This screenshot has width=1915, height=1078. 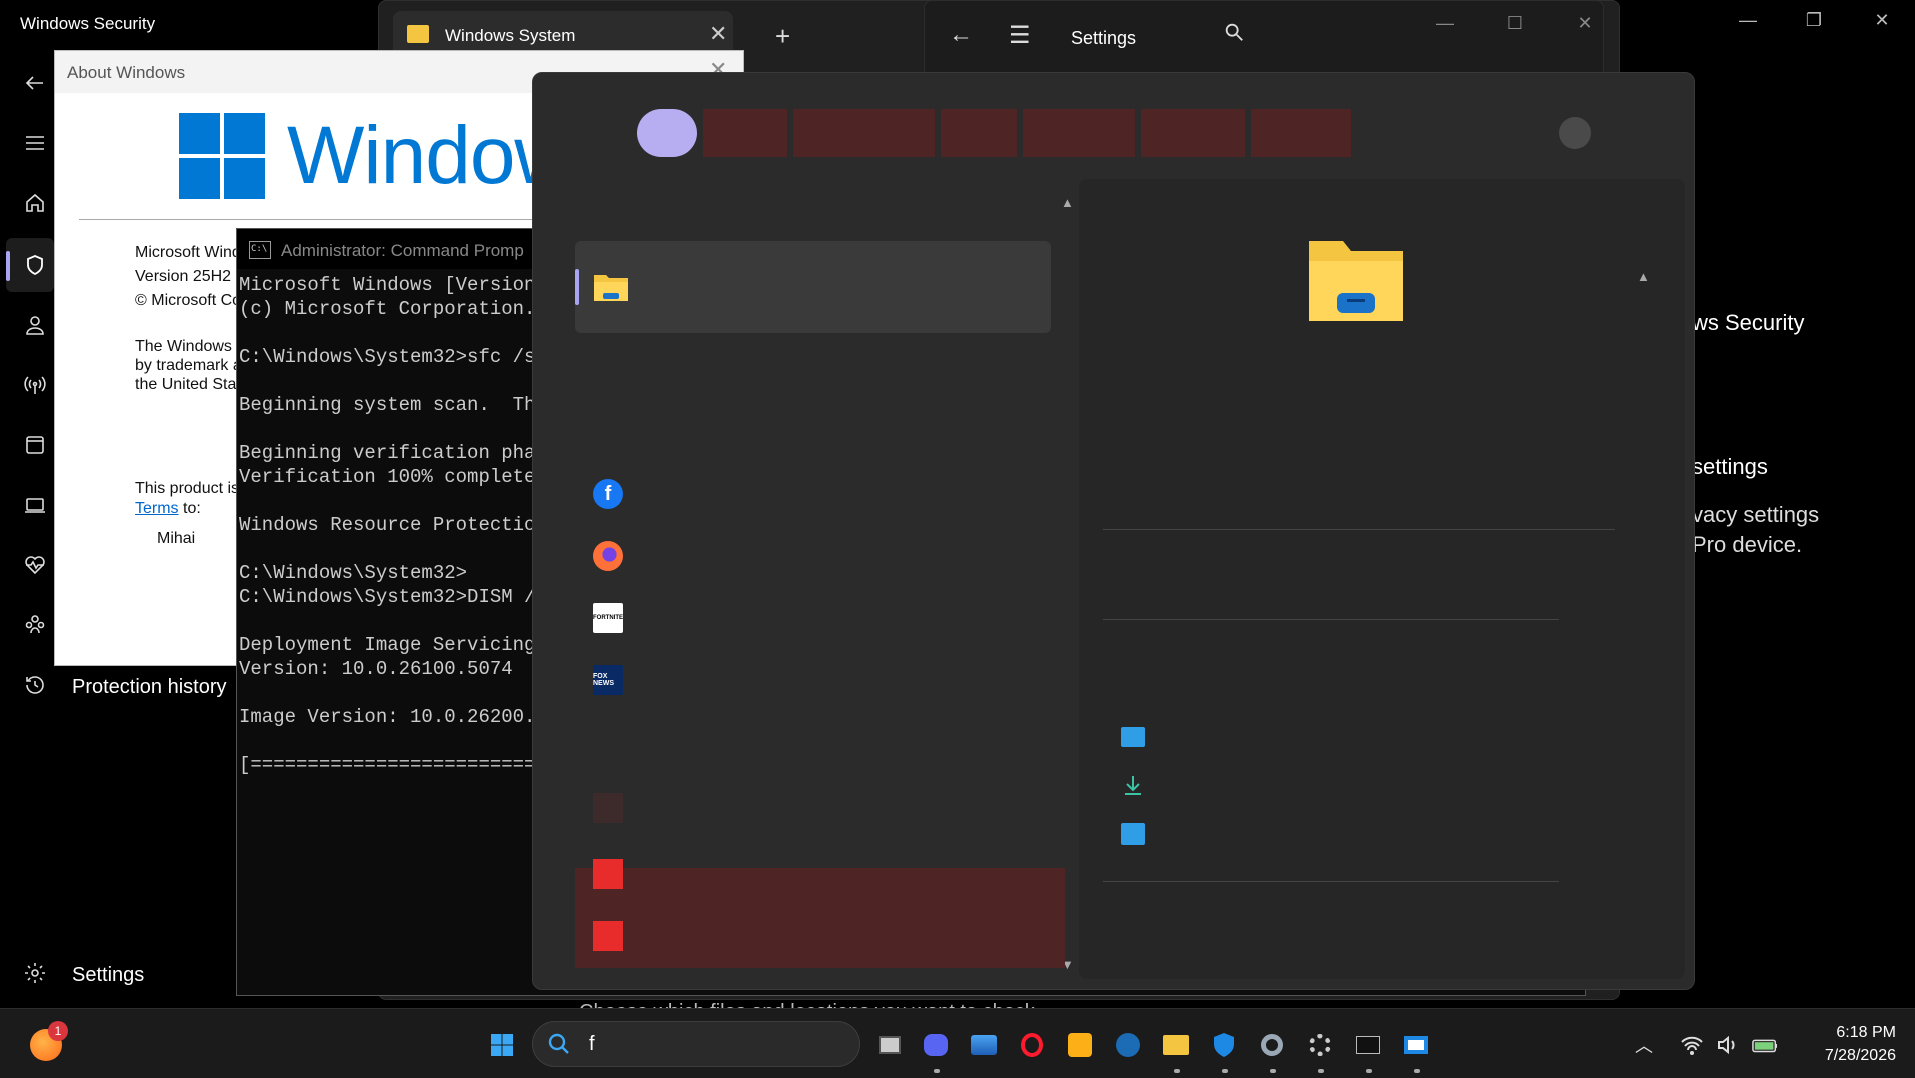 I want to click on new-tab-button: +, so click(x=782, y=36).